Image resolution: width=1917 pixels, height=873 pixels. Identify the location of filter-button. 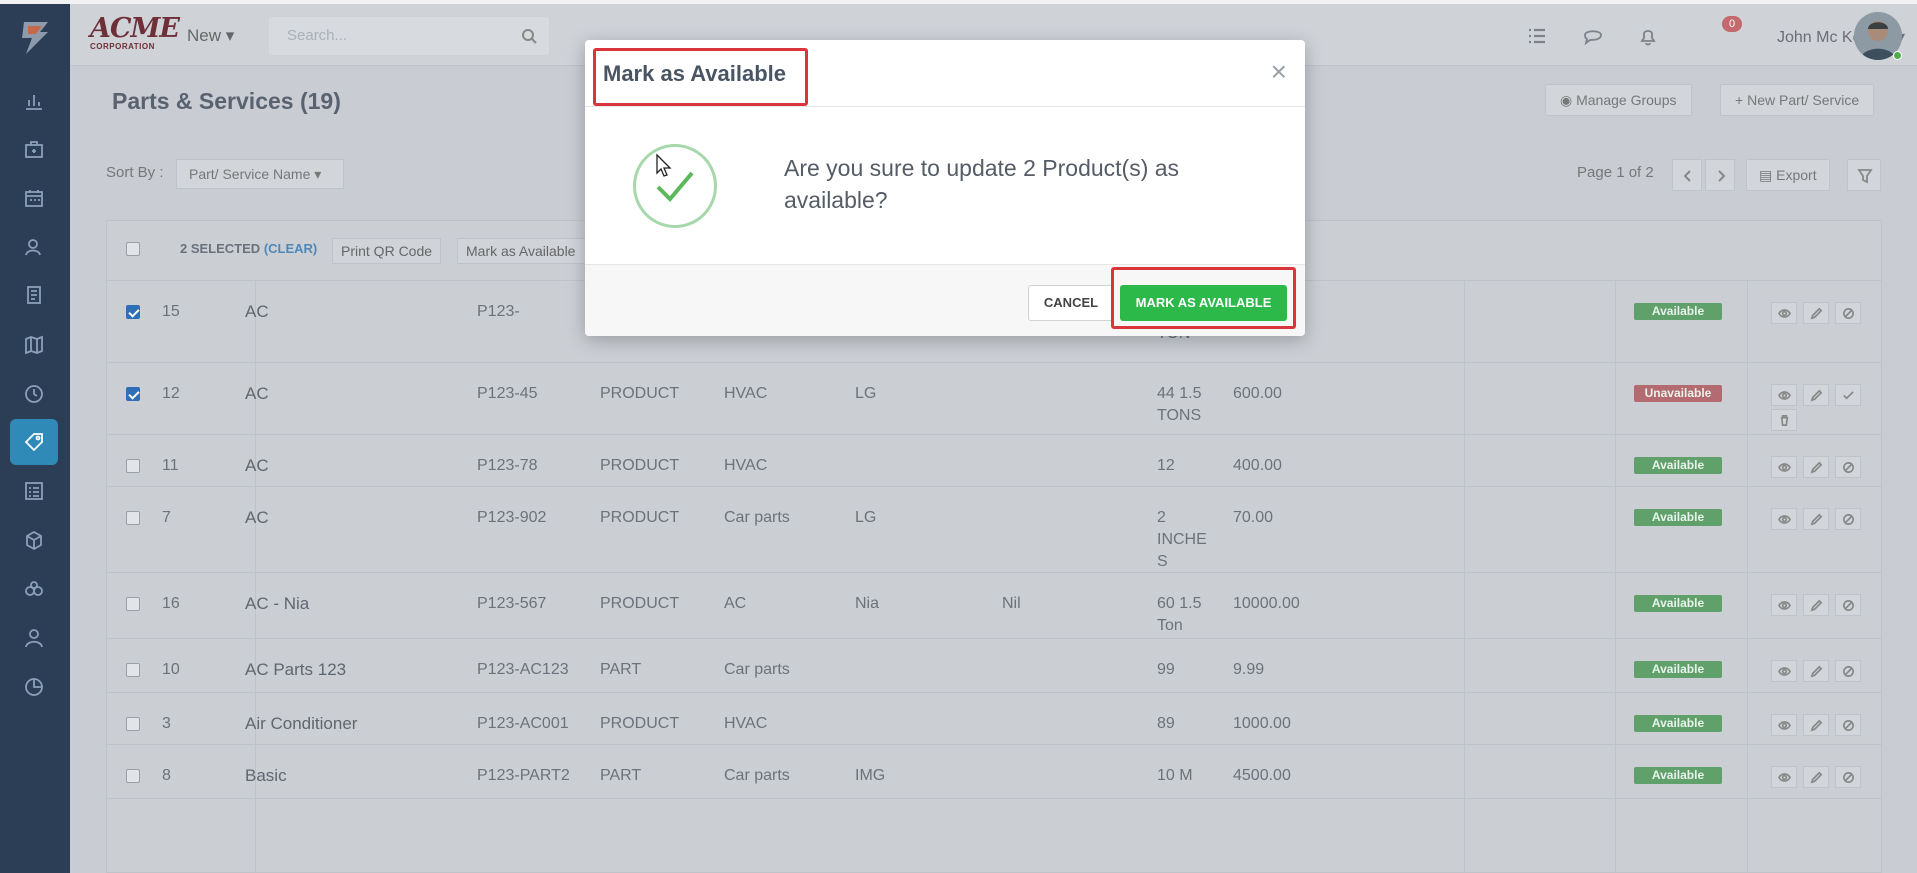
(1864, 175).